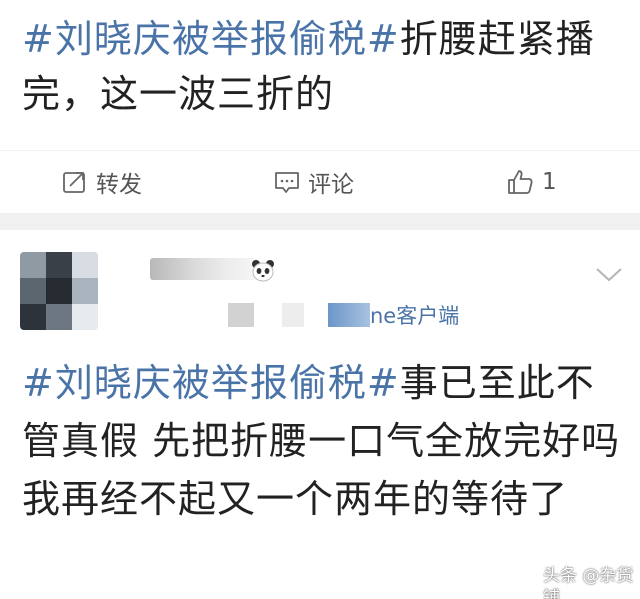 The width and height of the screenshot is (640, 599). What do you see at coordinates (241, 315) in the screenshot?
I see `timestamp-redacted` at bounding box center [241, 315].